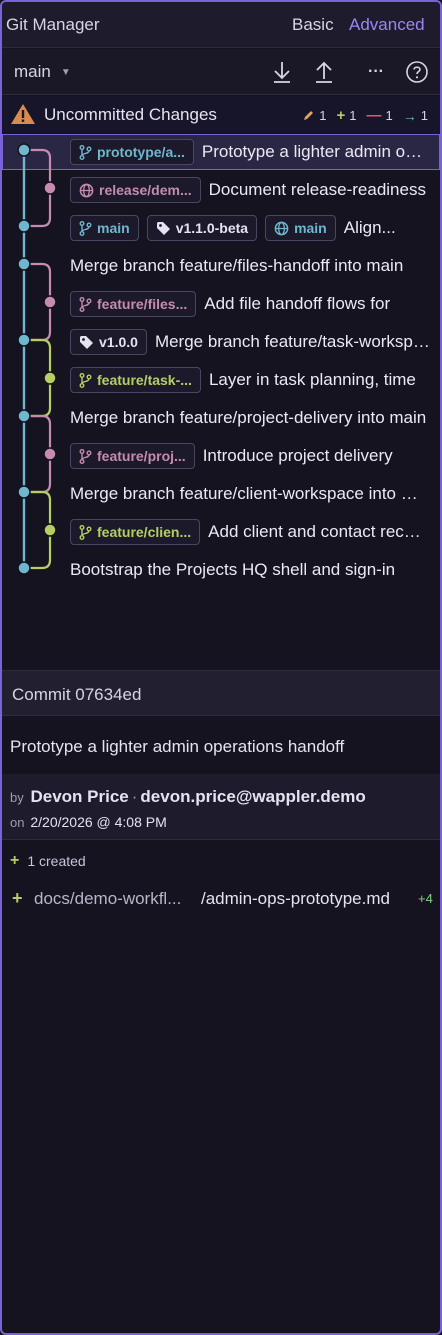  I want to click on ref-label: main, so click(310, 228).